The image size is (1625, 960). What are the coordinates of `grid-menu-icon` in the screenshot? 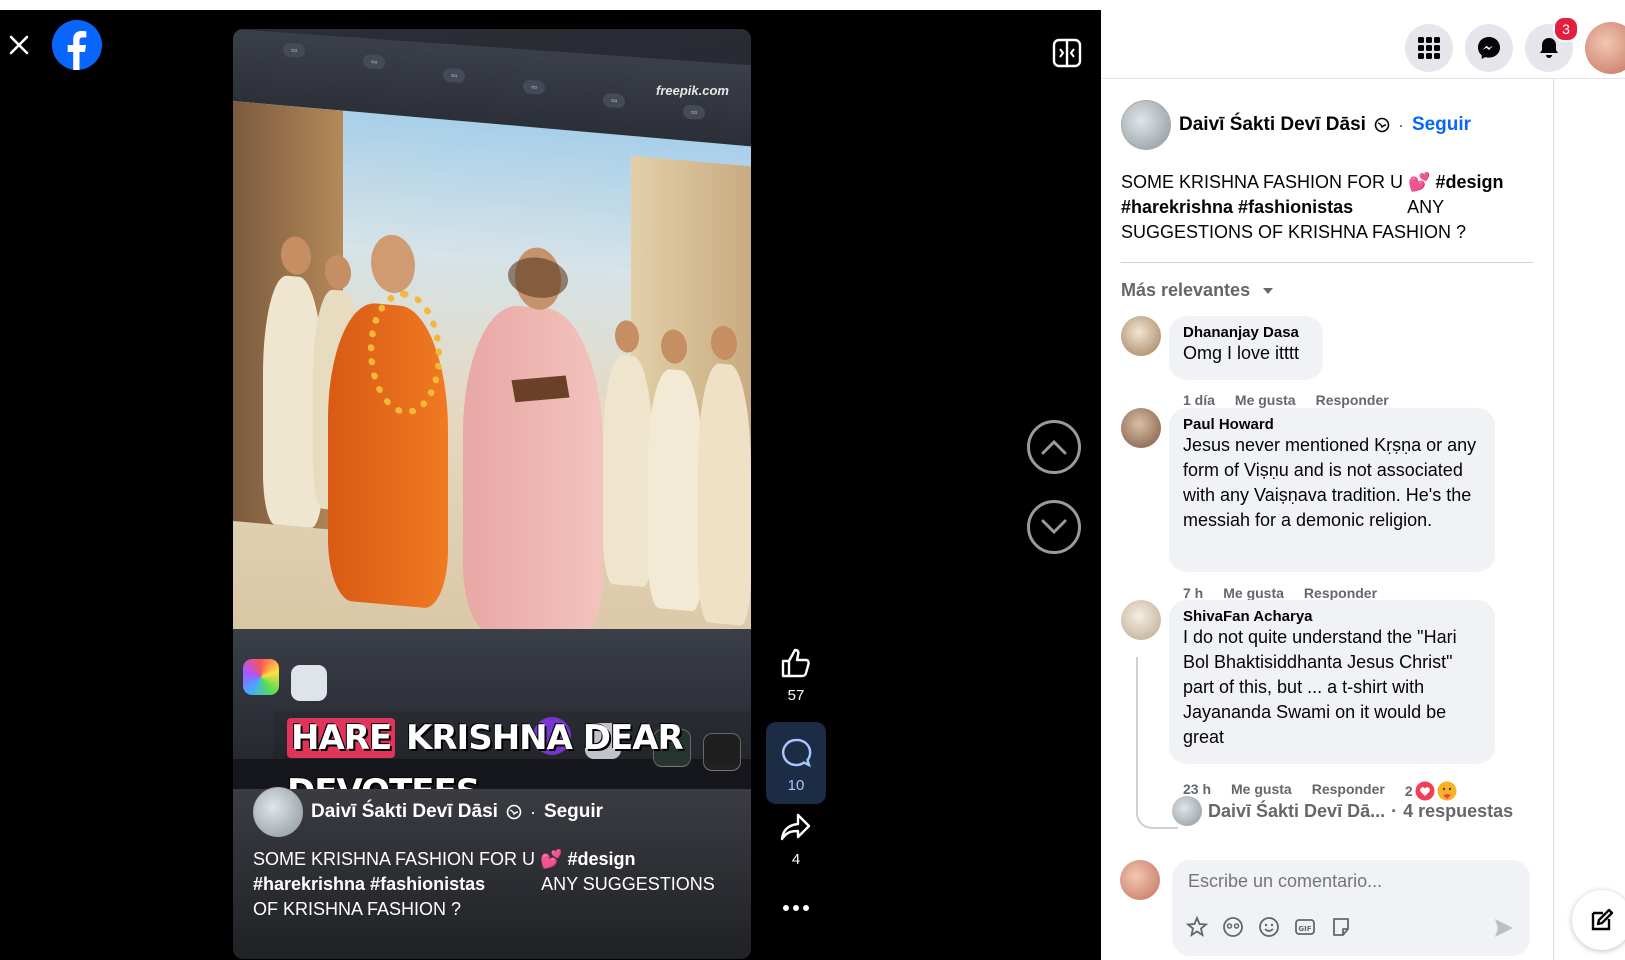 It's located at (1429, 48).